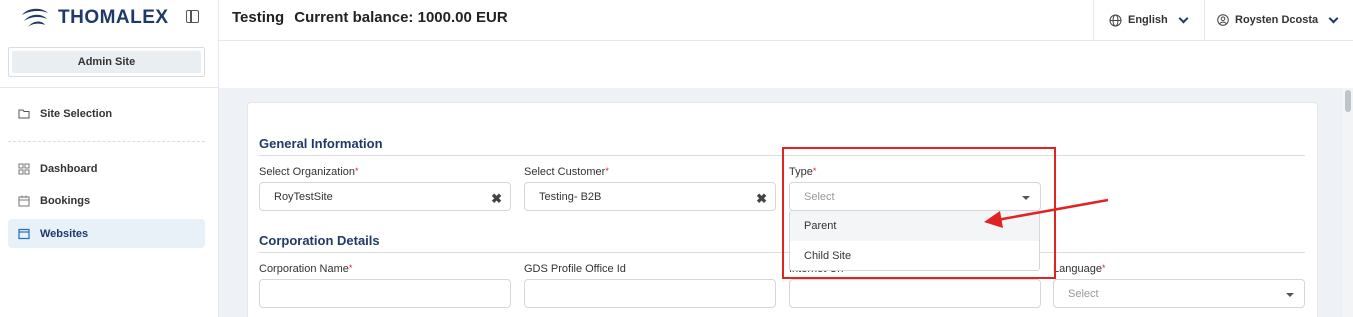  What do you see at coordinates (1046, 213) in the screenshot?
I see `annotation-arrow` at bounding box center [1046, 213].